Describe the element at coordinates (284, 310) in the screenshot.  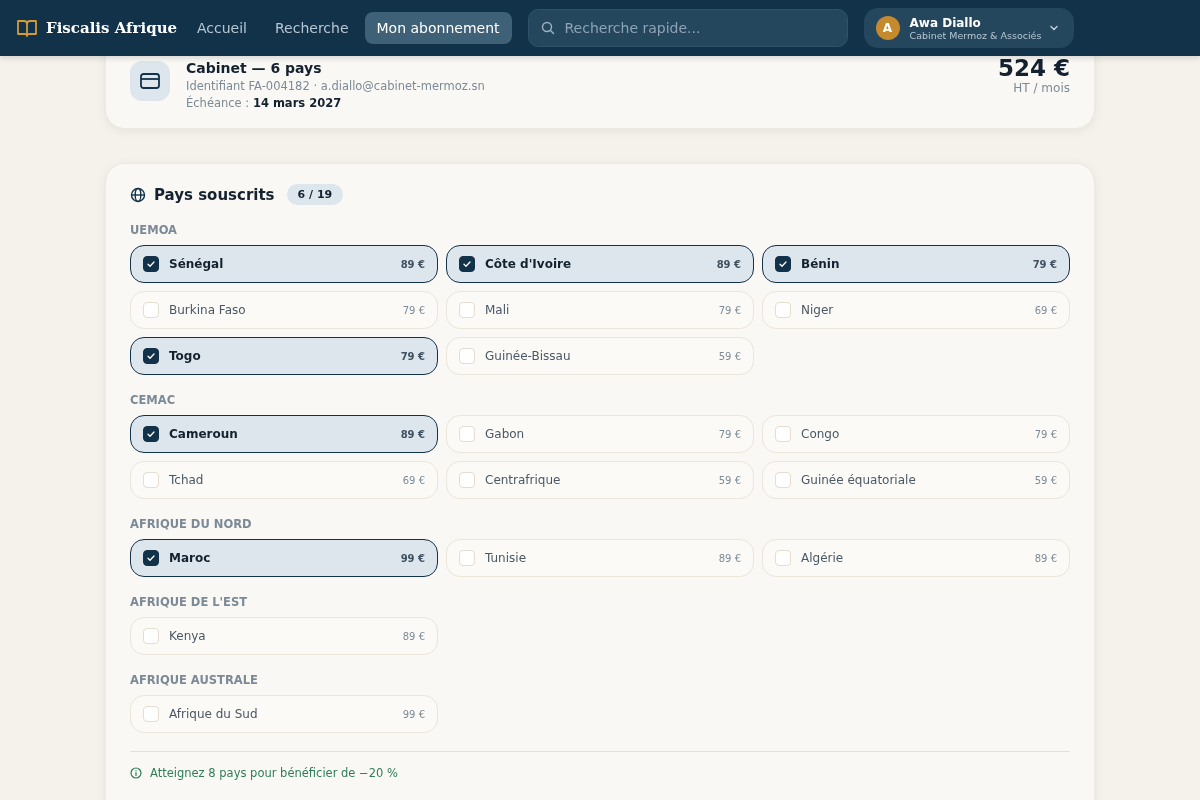
I see `country-option: Burkina Faso 79 €` at that location.